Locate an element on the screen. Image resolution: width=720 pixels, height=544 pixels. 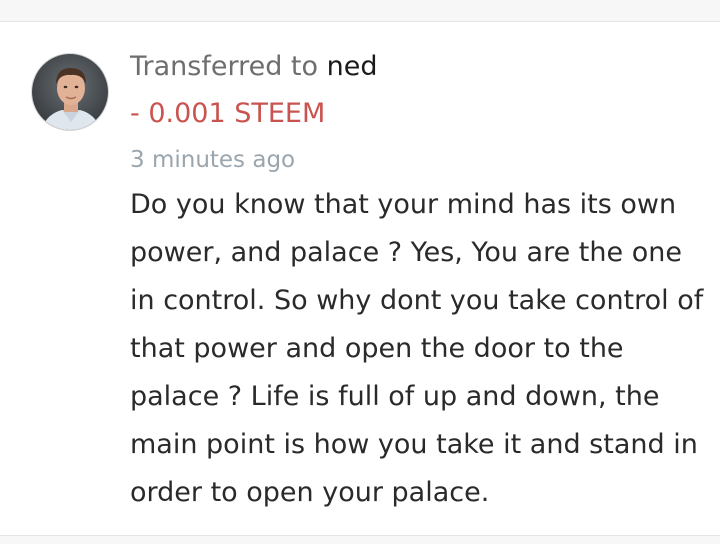
bottom-divider is located at coordinates (360, 539).